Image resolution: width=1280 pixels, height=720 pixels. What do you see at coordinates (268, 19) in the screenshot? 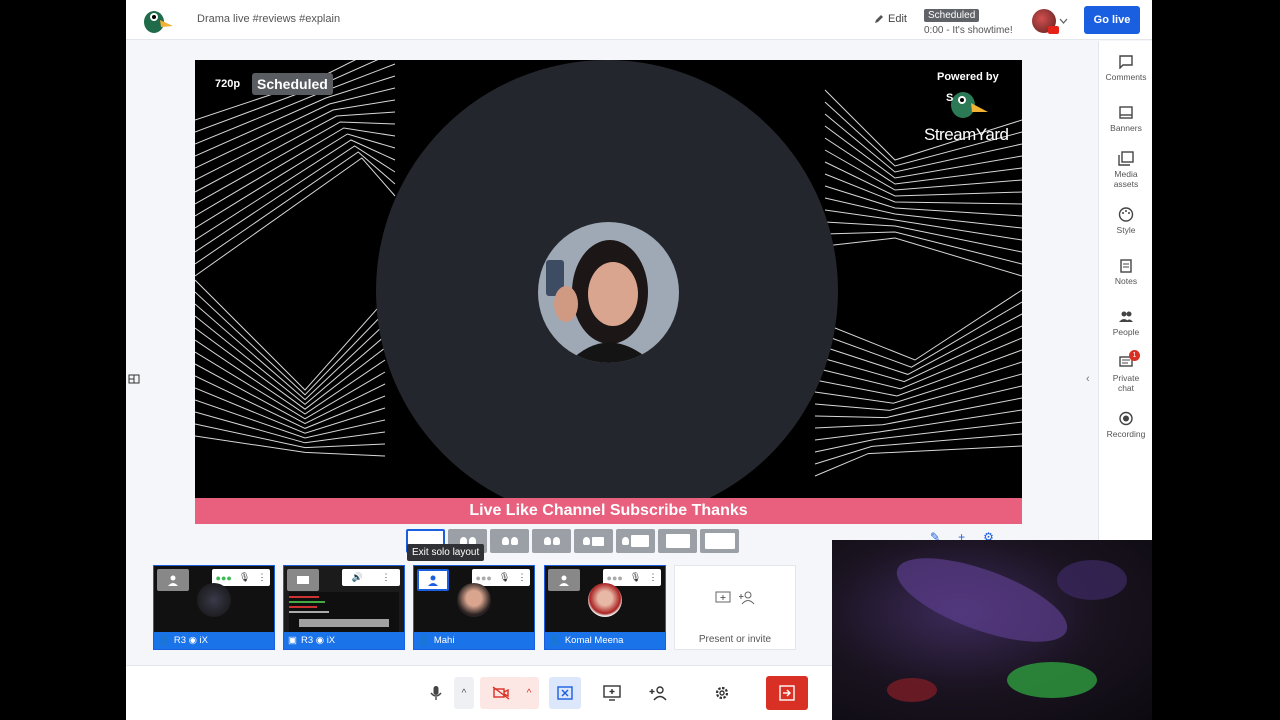
I see `broadcast-title: Drama live #reviews #explain` at bounding box center [268, 19].